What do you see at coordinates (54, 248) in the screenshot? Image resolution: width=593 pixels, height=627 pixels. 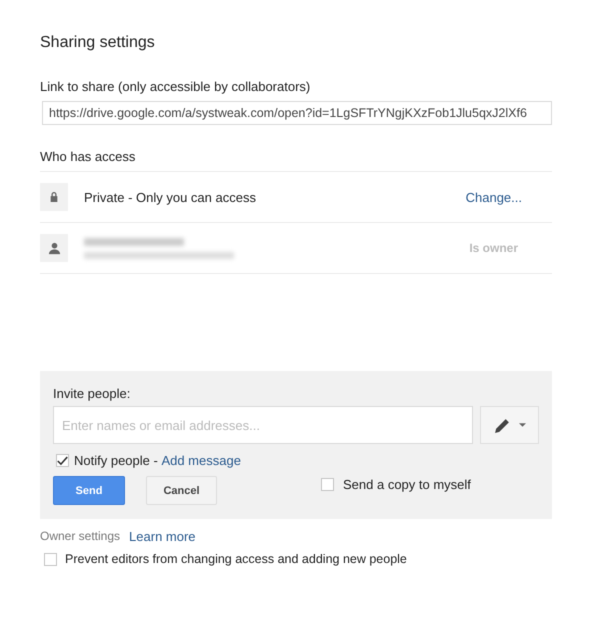 I see `person-icon` at bounding box center [54, 248].